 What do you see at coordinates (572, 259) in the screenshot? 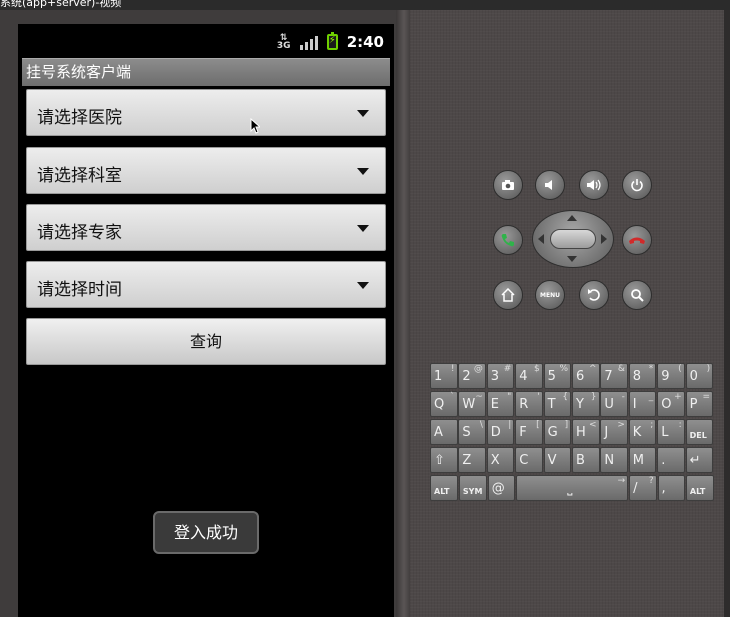
I see `dpad-down-icon` at bounding box center [572, 259].